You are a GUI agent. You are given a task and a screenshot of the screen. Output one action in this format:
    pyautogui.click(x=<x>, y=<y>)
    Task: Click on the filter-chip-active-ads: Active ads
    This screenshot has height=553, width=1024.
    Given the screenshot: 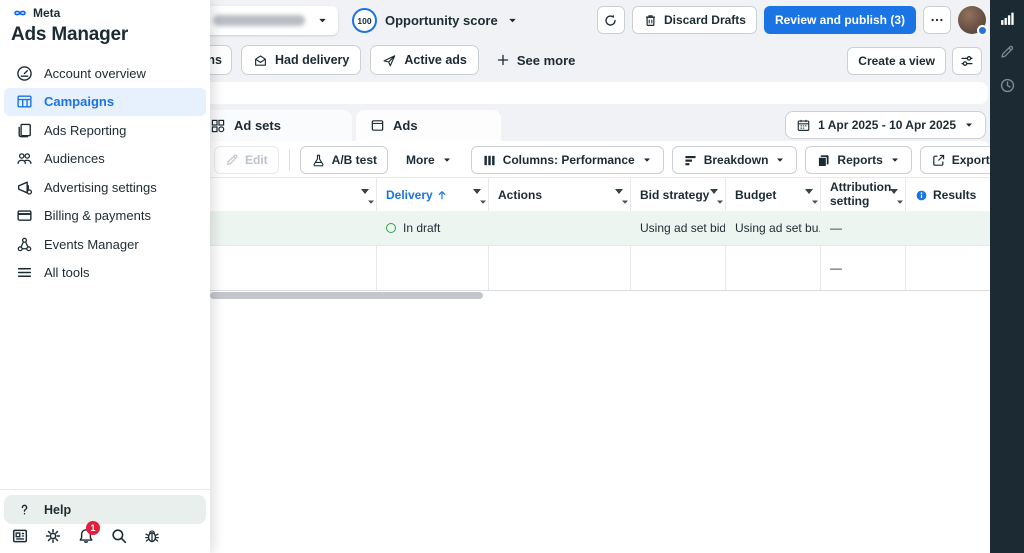 What is the action you would take?
    pyautogui.click(x=424, y=60)
    